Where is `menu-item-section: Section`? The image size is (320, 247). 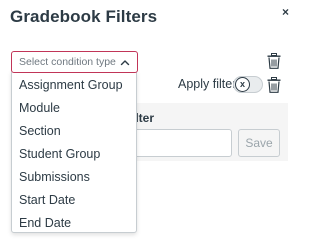
menu-item-section: Section is located at coordinates (40, 131).